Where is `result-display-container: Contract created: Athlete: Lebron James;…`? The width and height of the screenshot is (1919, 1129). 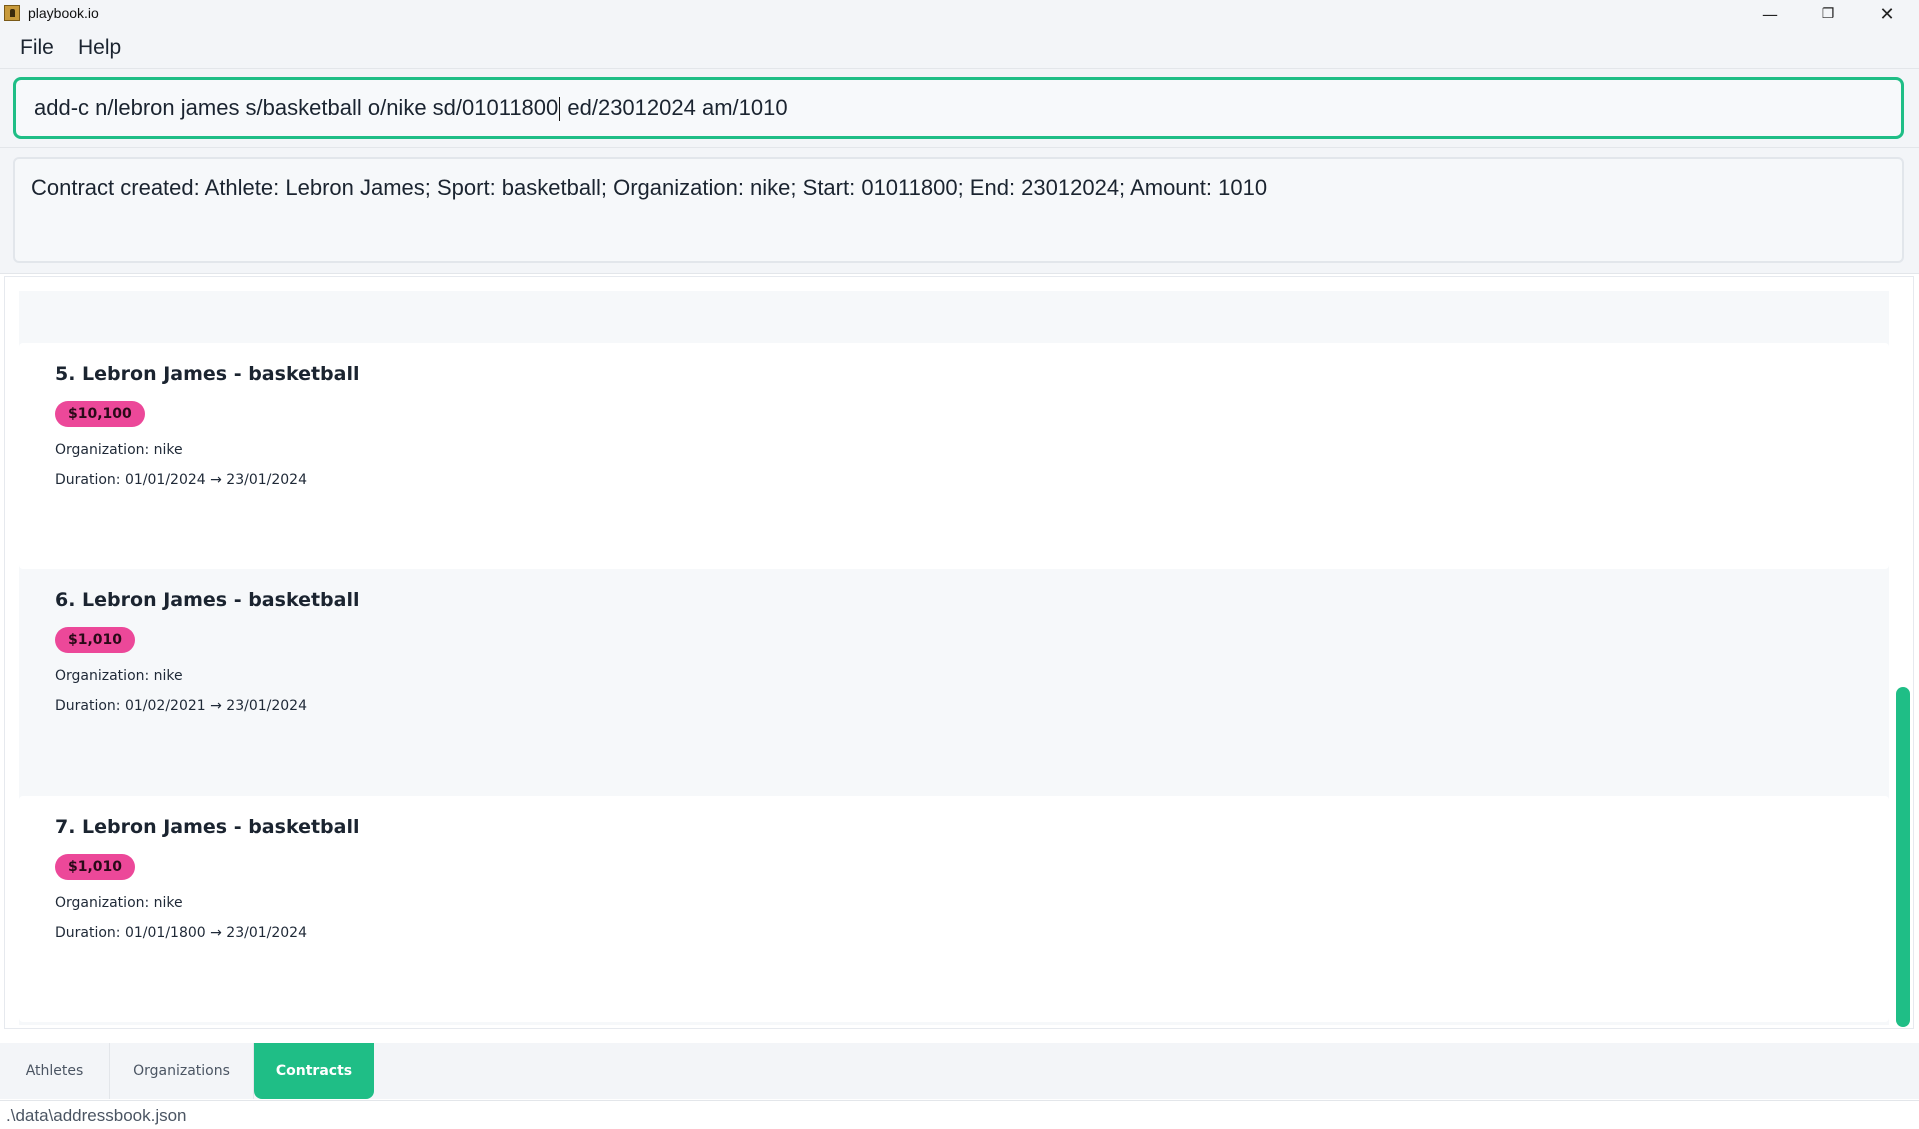 result-display-container: Contract created: Athlete: Lebron James;… is located at coordinates (959, 211).